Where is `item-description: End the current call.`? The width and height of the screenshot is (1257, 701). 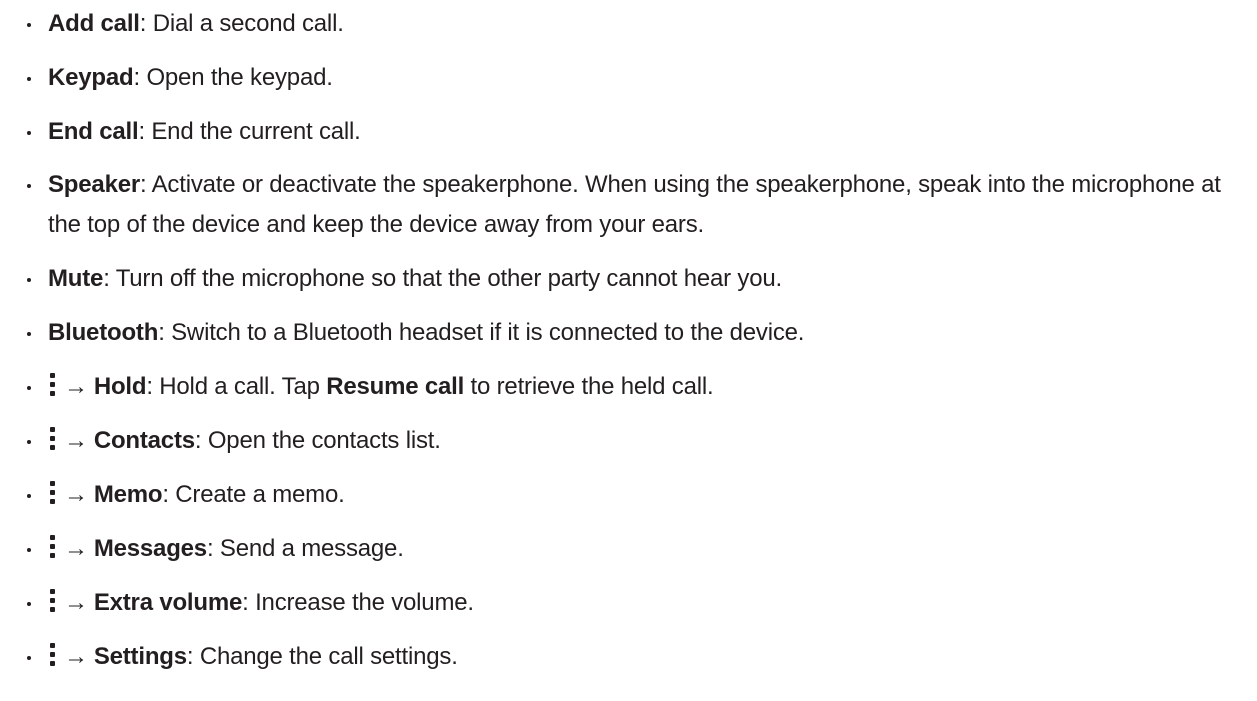 item-description: End the current call. is located at coordinates (256, 131).